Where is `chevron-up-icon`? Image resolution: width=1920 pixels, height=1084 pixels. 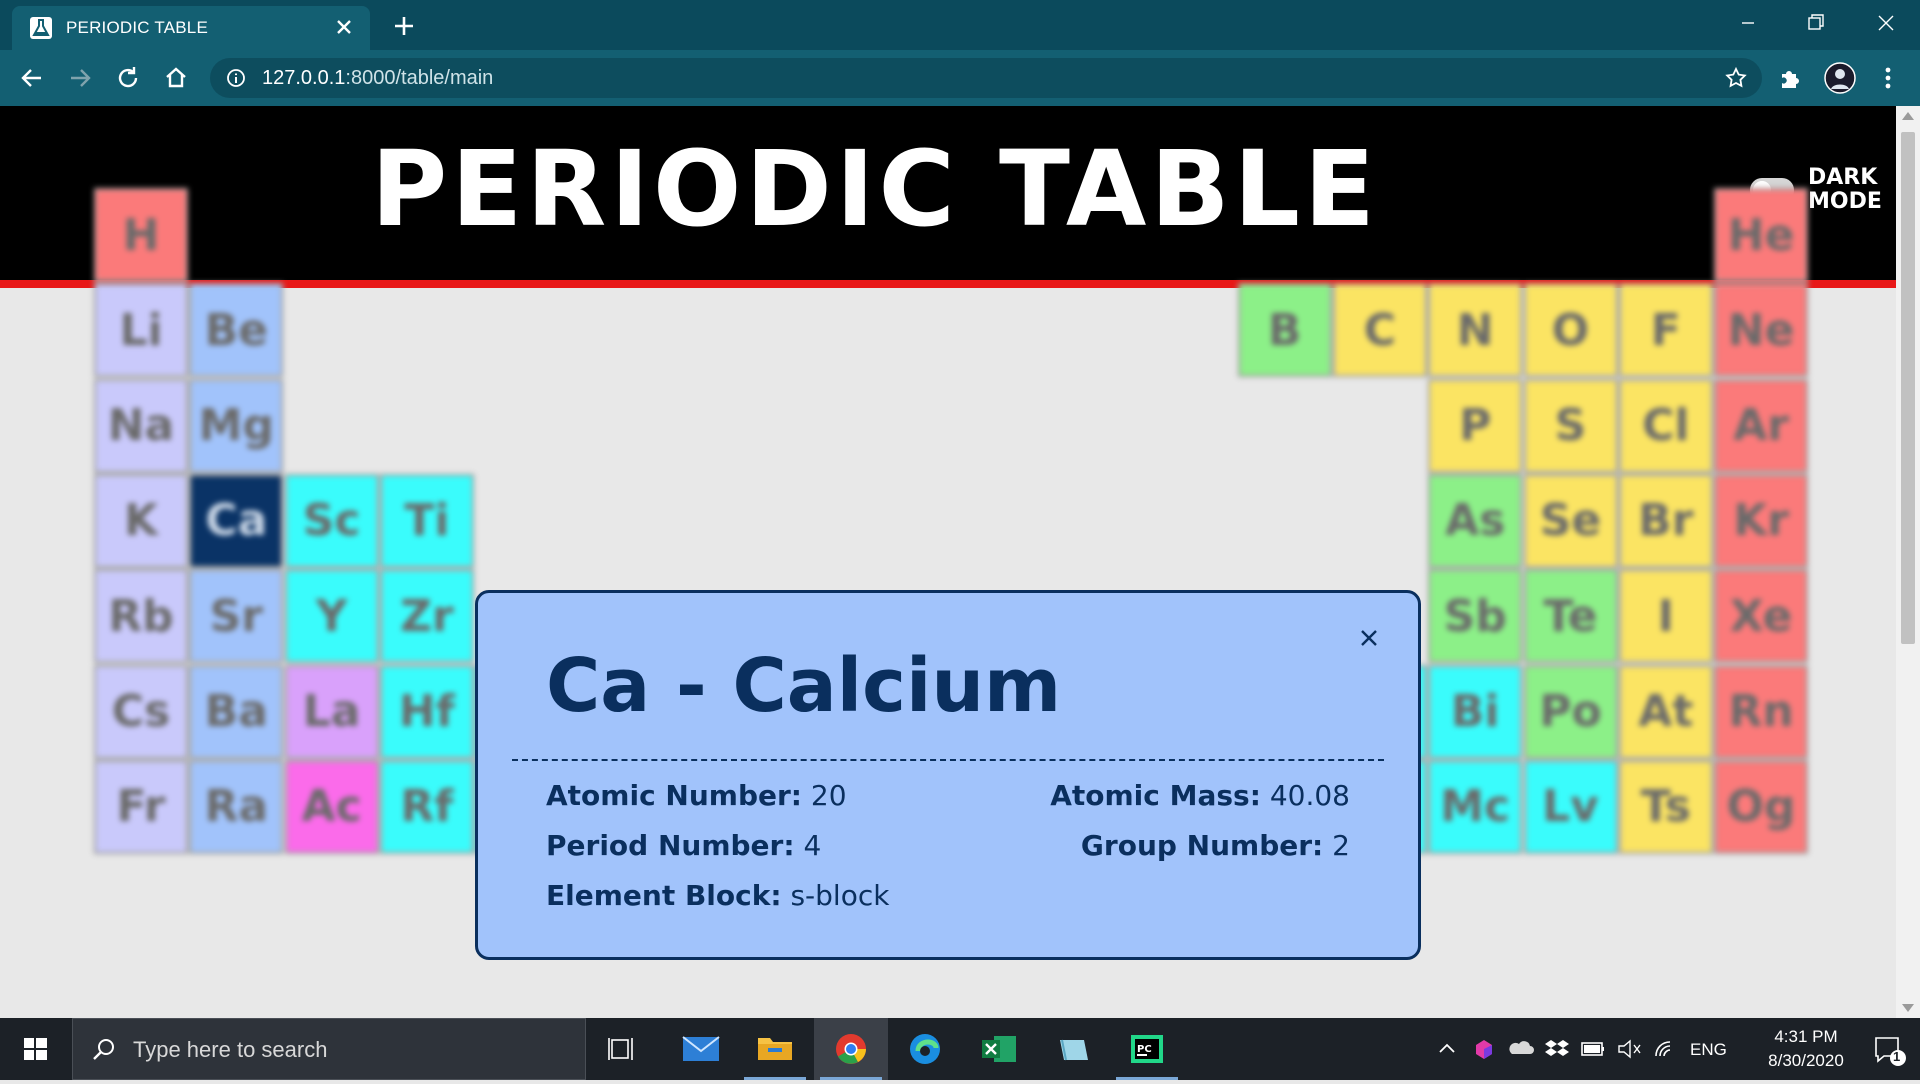 chevron-up-icon is located at coordinates (1447, 1049).